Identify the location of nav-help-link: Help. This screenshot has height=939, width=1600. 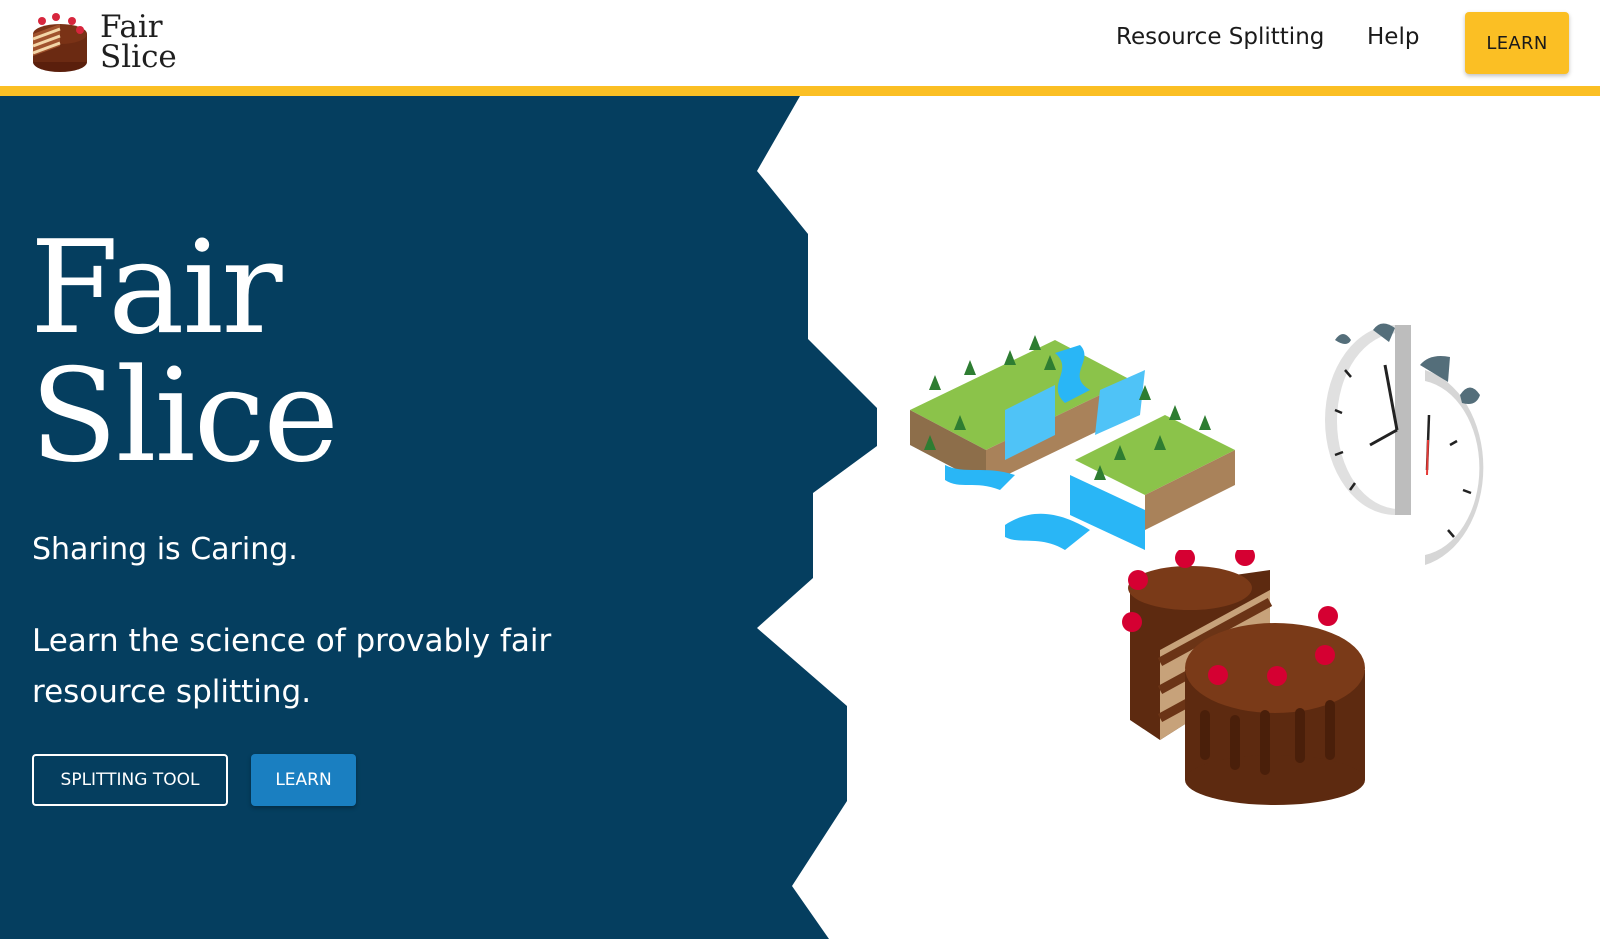
(1393, 37).